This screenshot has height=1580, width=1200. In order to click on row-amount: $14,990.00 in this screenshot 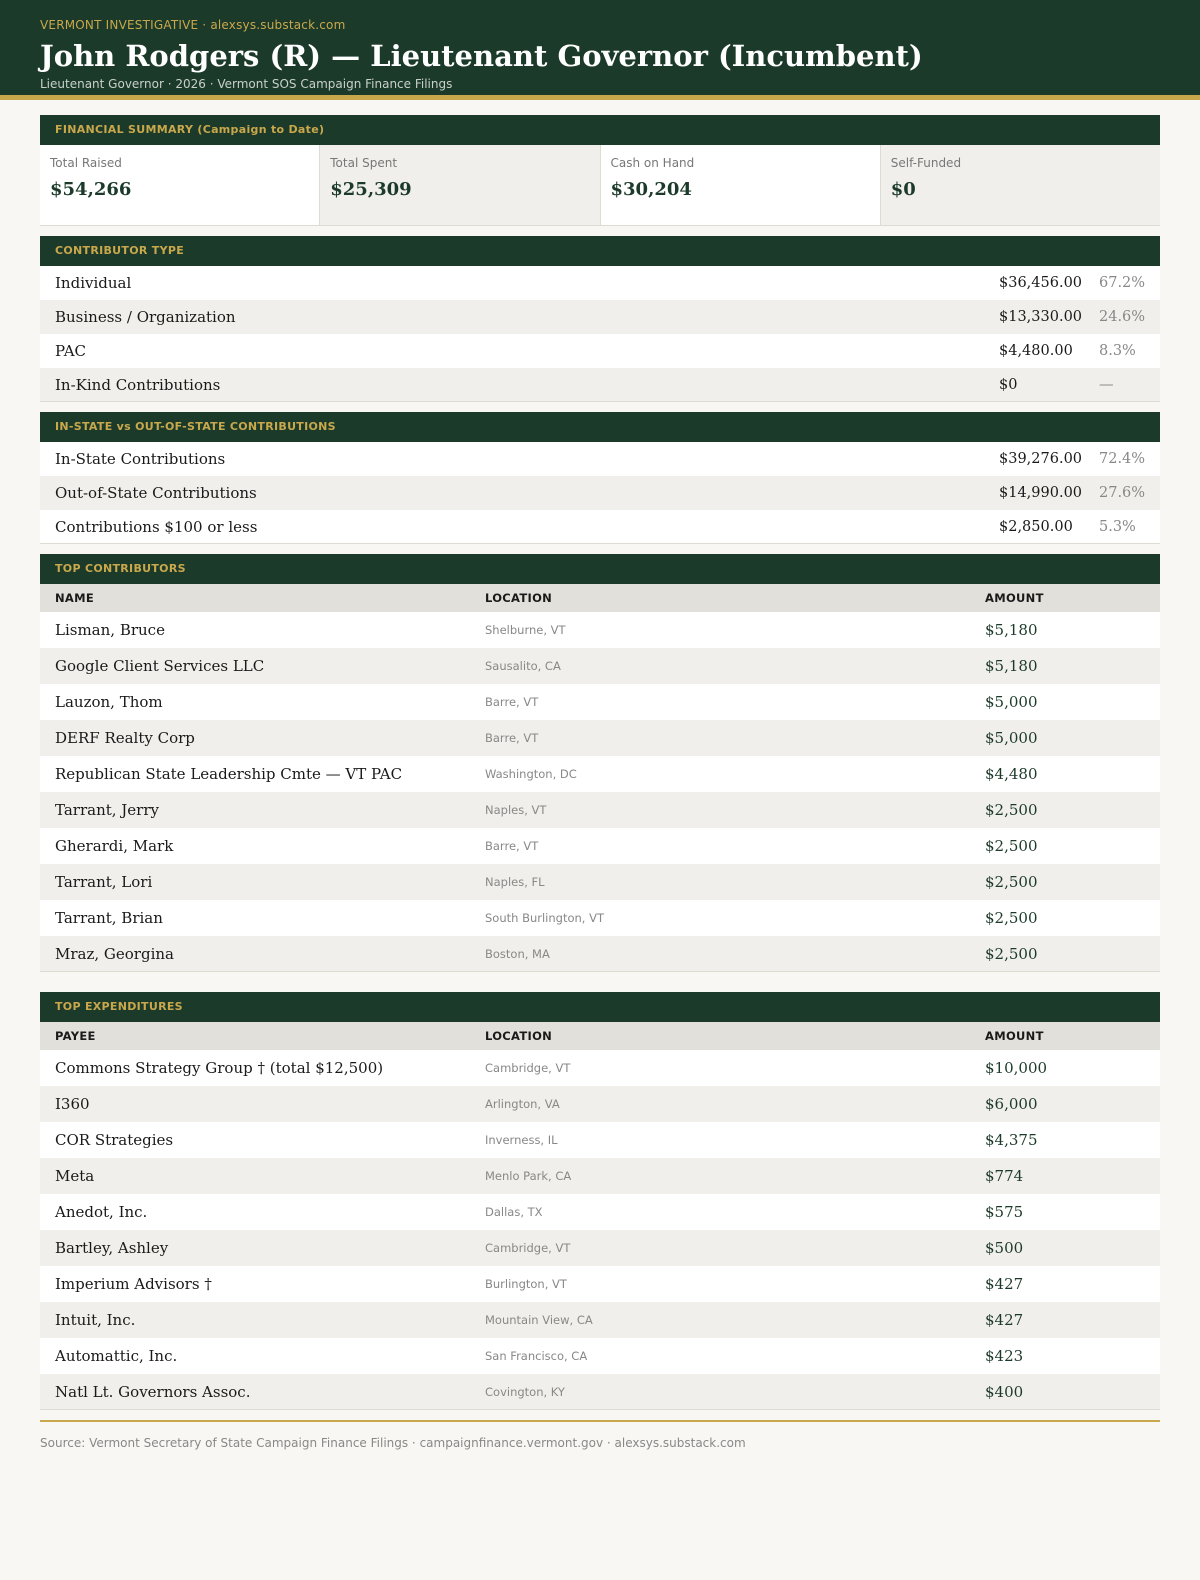, I will do `click(1041, 492)`.